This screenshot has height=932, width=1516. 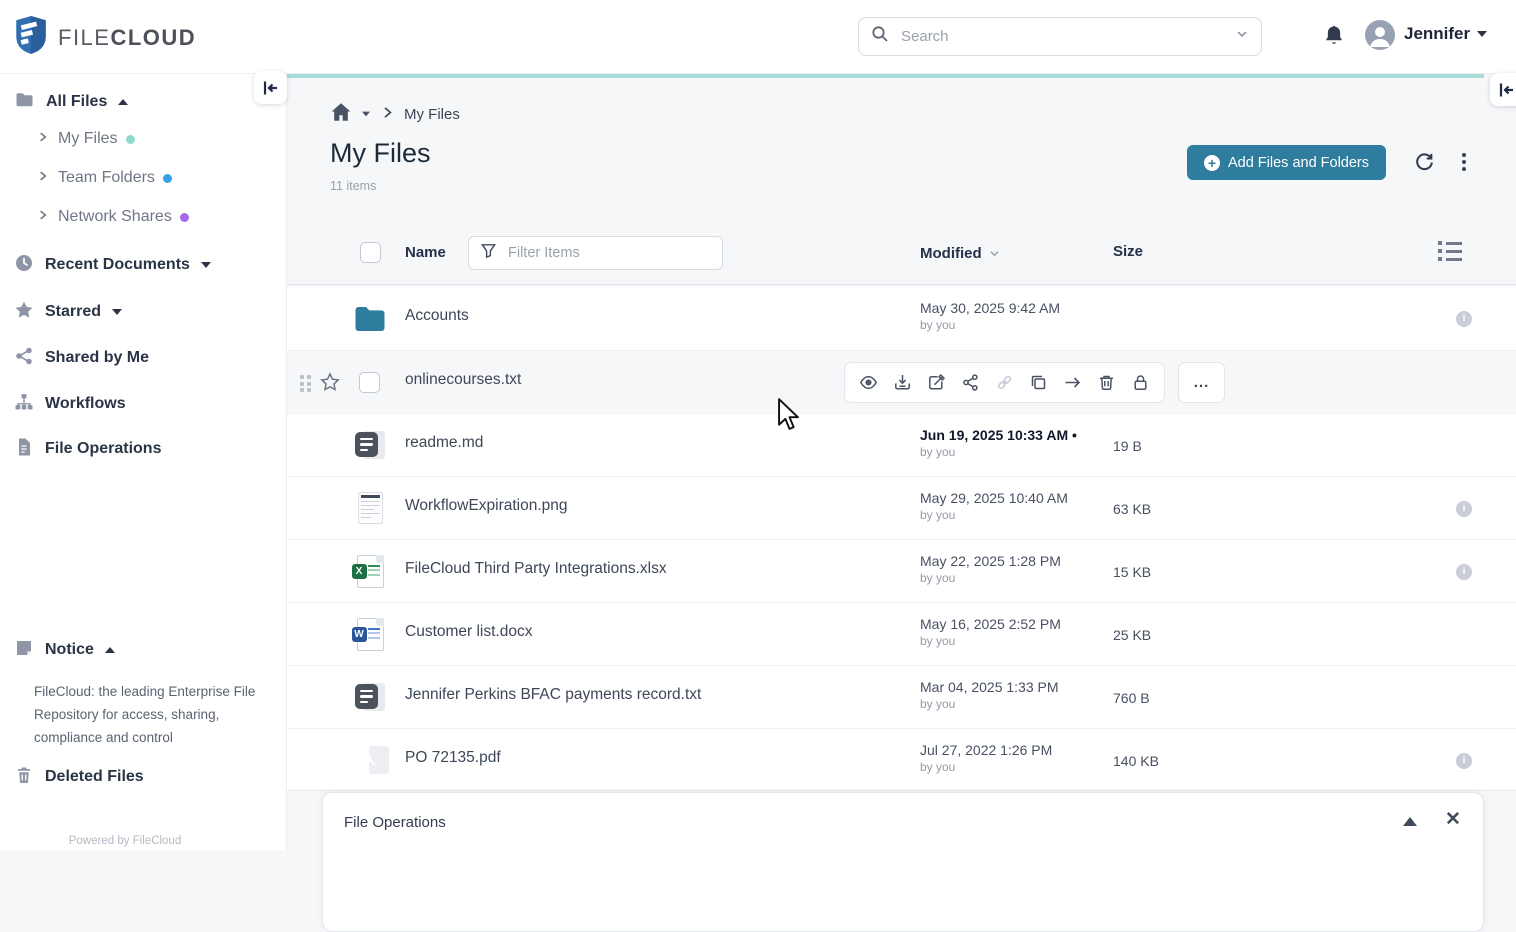 I want to click on modified-date: Mar 04, 2025 1:33 PM, so click(x=989, y=687).